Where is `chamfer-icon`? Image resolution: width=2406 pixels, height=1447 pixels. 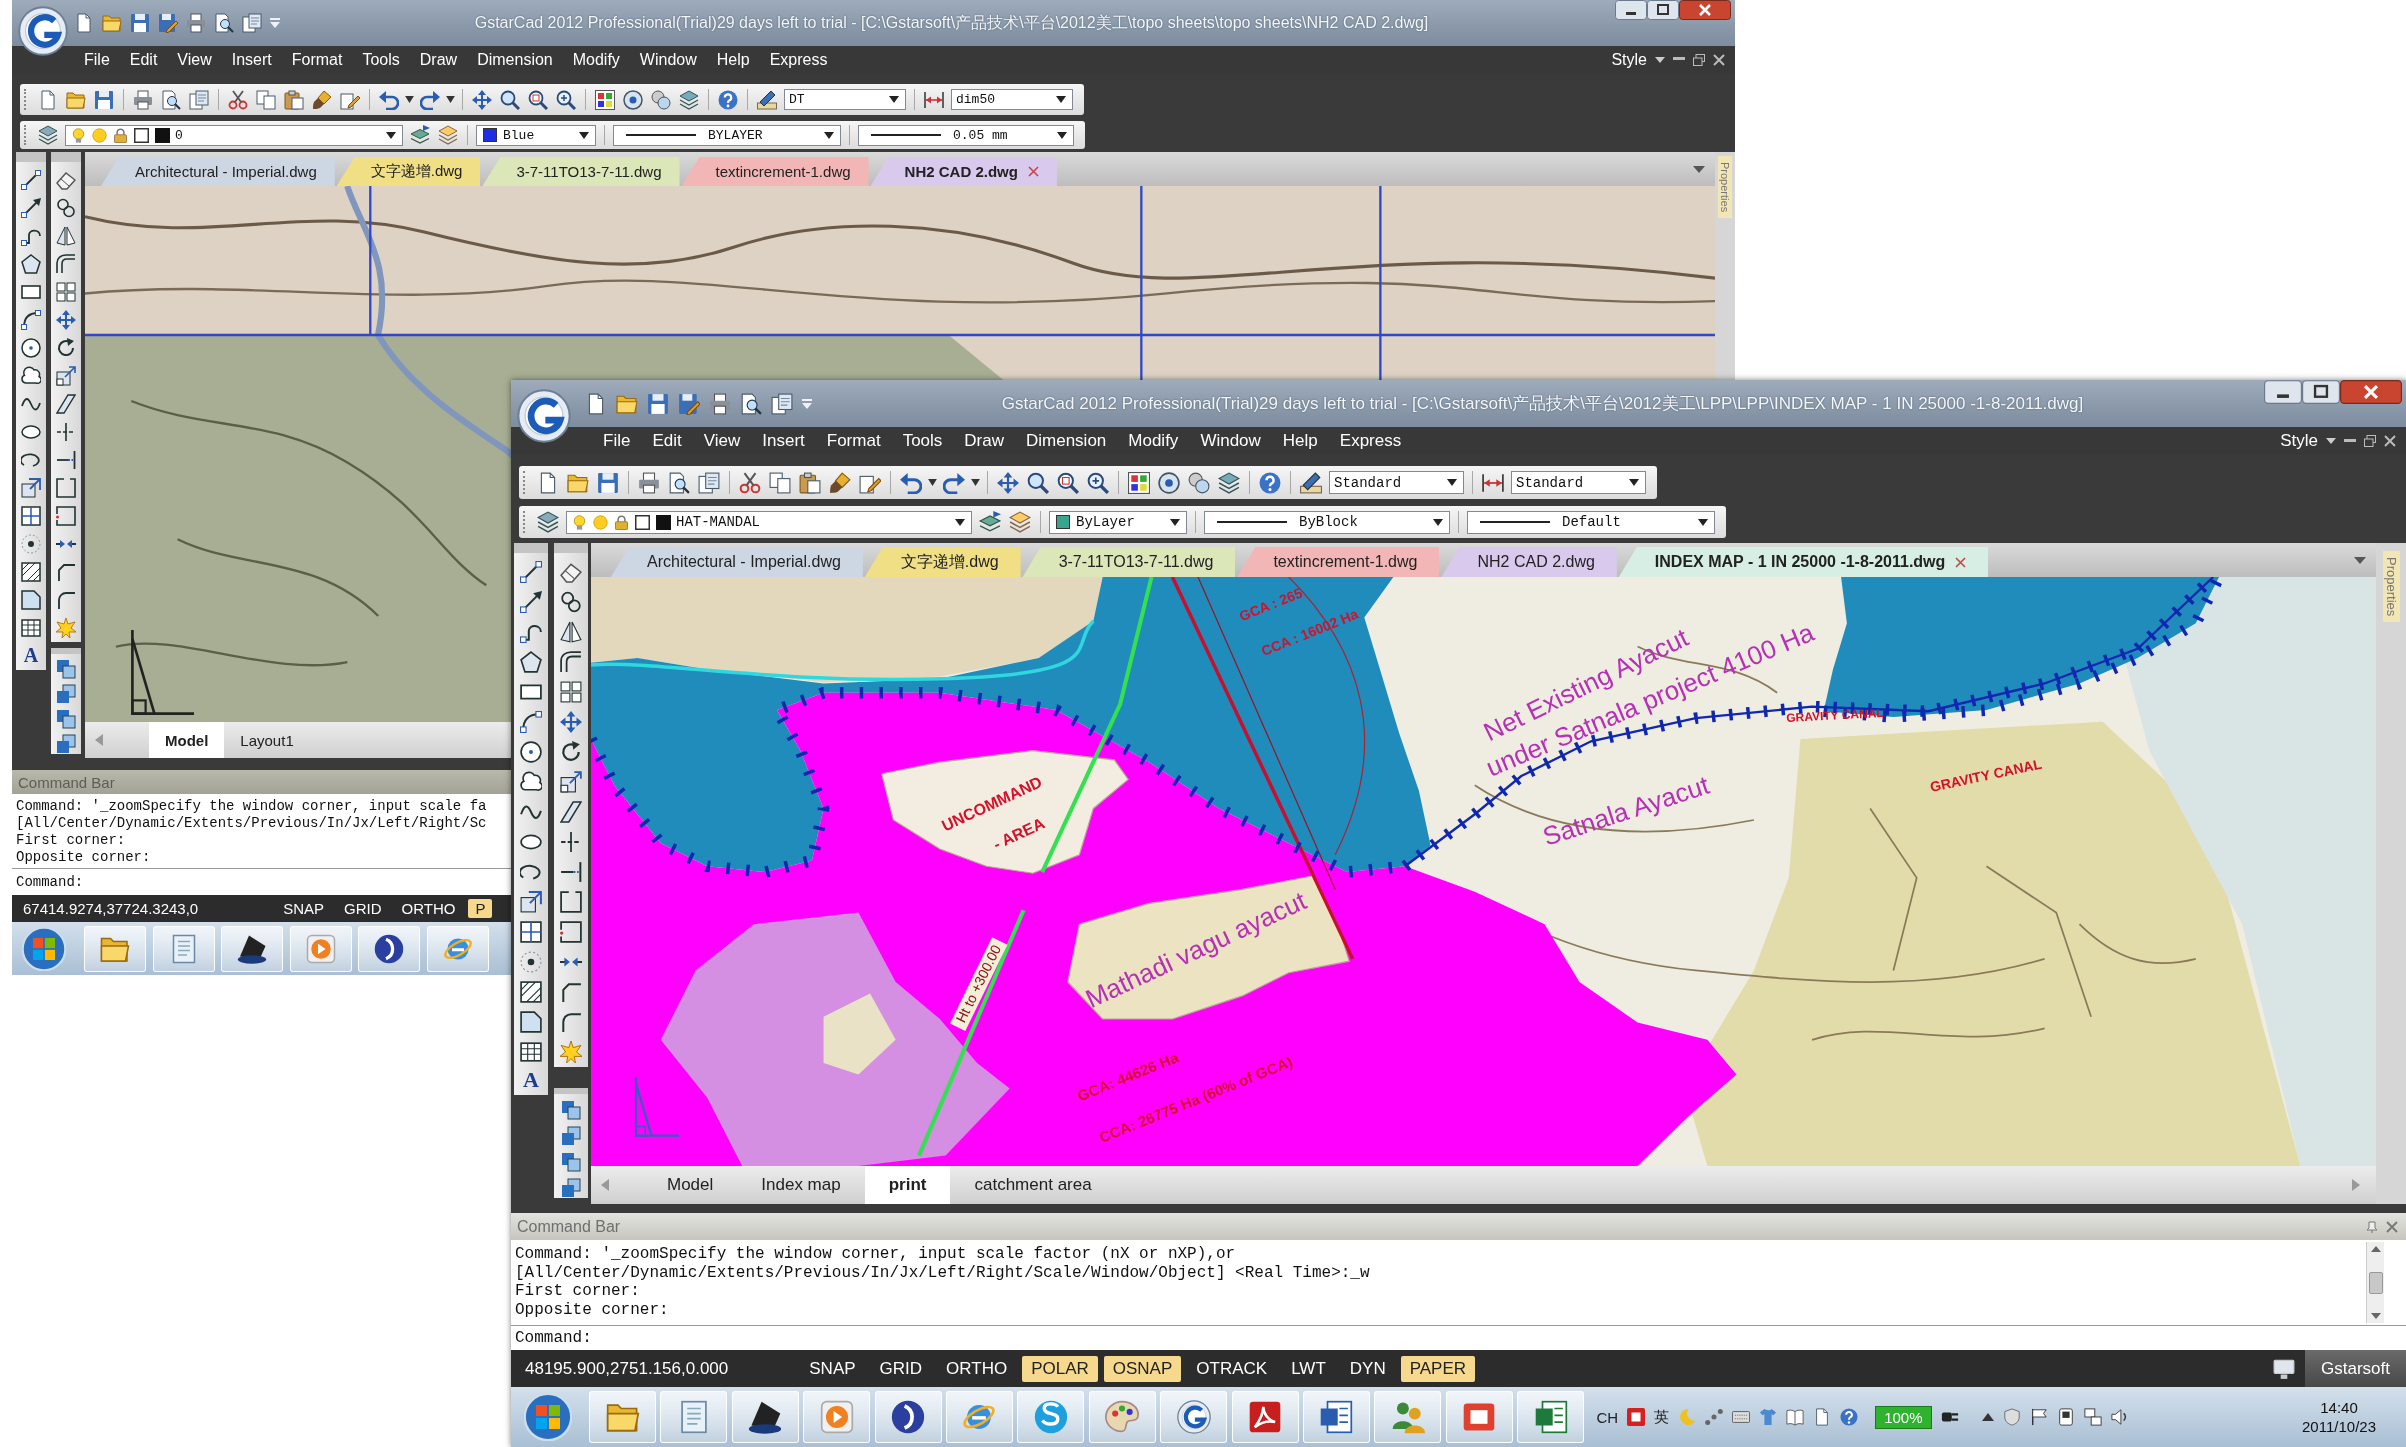
chamfer-icon is located at coordinates (66, 572).